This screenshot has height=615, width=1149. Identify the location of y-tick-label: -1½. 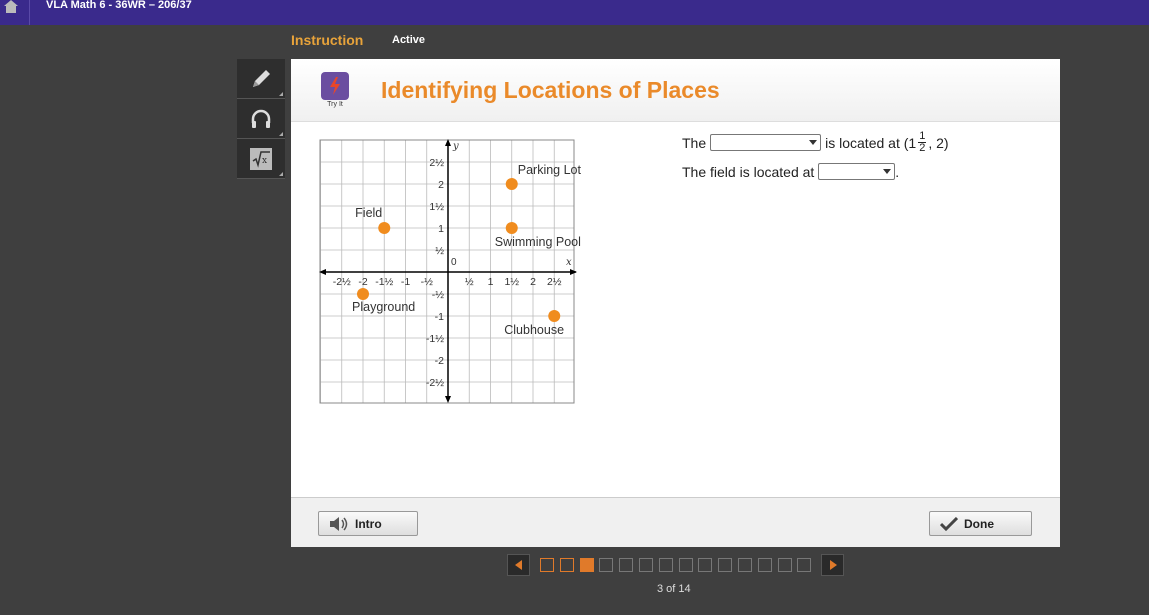
(435, 339).